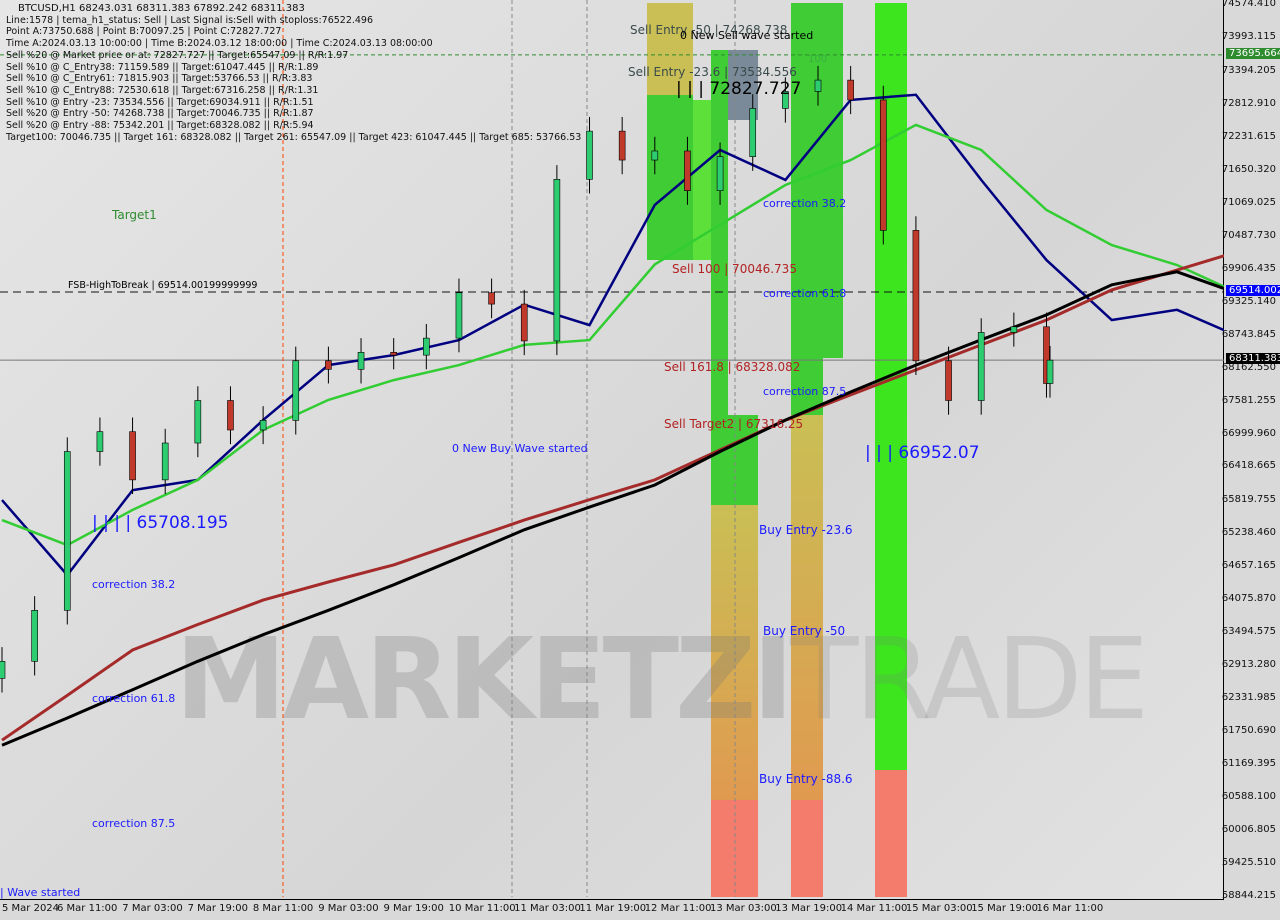 The height and width of the screenshot is (920, 1280). What do you see at coordinates (922, 453) in the screenshot?
I see `annotation: | | | 66952.07` at bounding box center [922, 453].